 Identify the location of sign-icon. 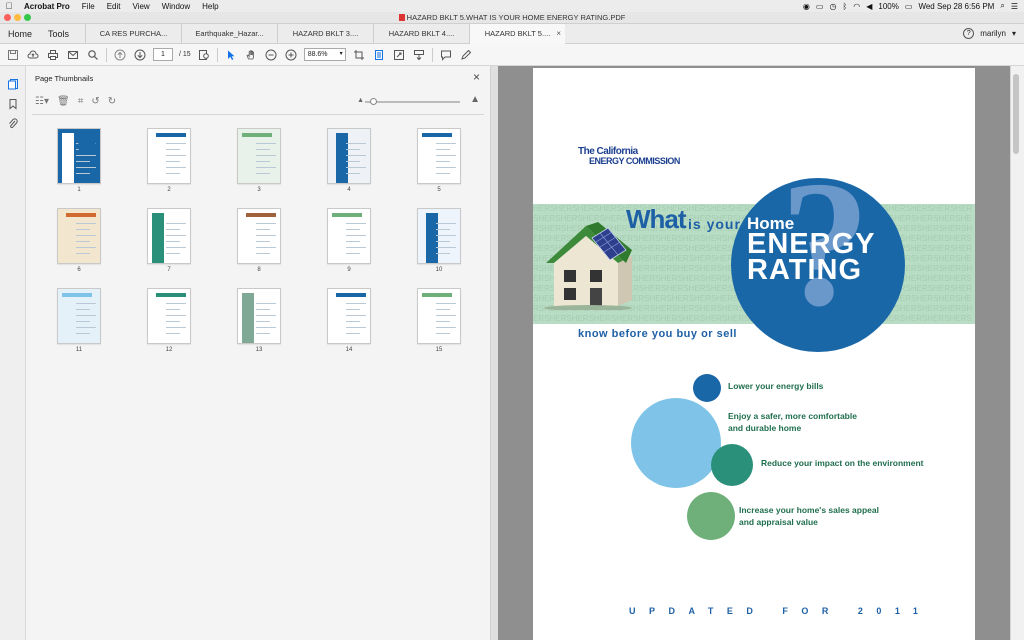
(466, 55).